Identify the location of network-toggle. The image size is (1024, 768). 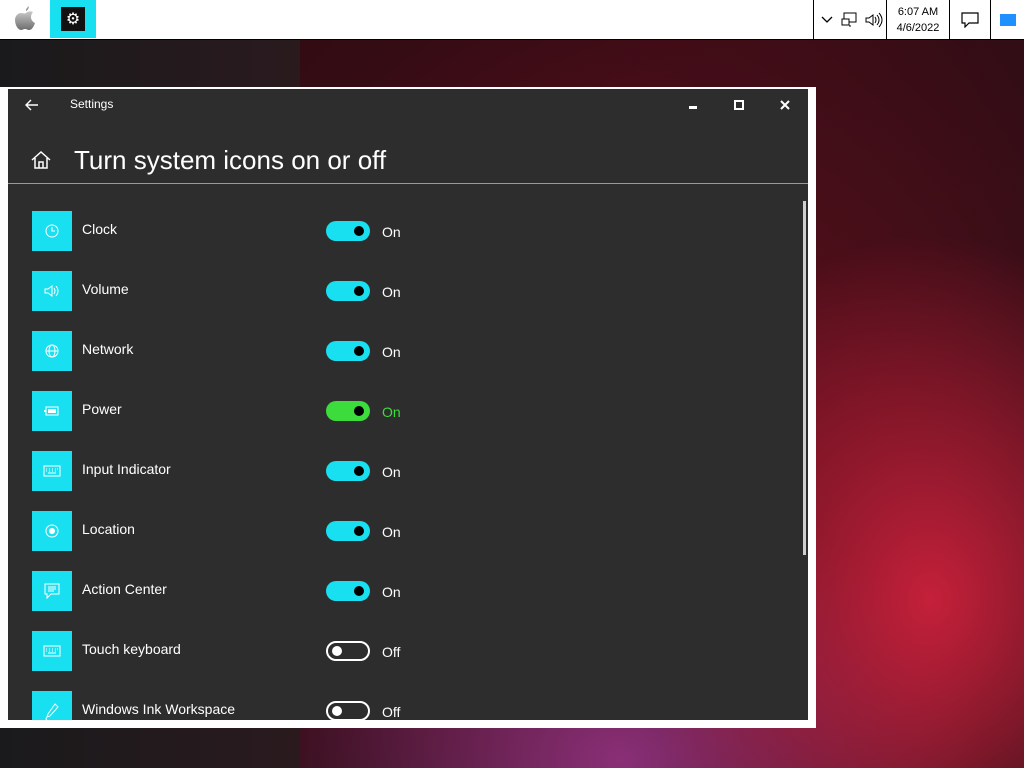
(348, 351).